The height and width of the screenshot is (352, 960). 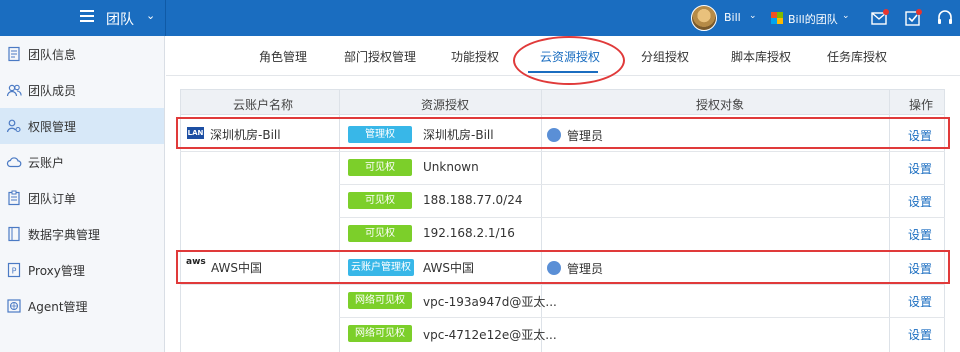 I want to click on sidebar-item-label: Agent管理, so click(x=58, y=306).